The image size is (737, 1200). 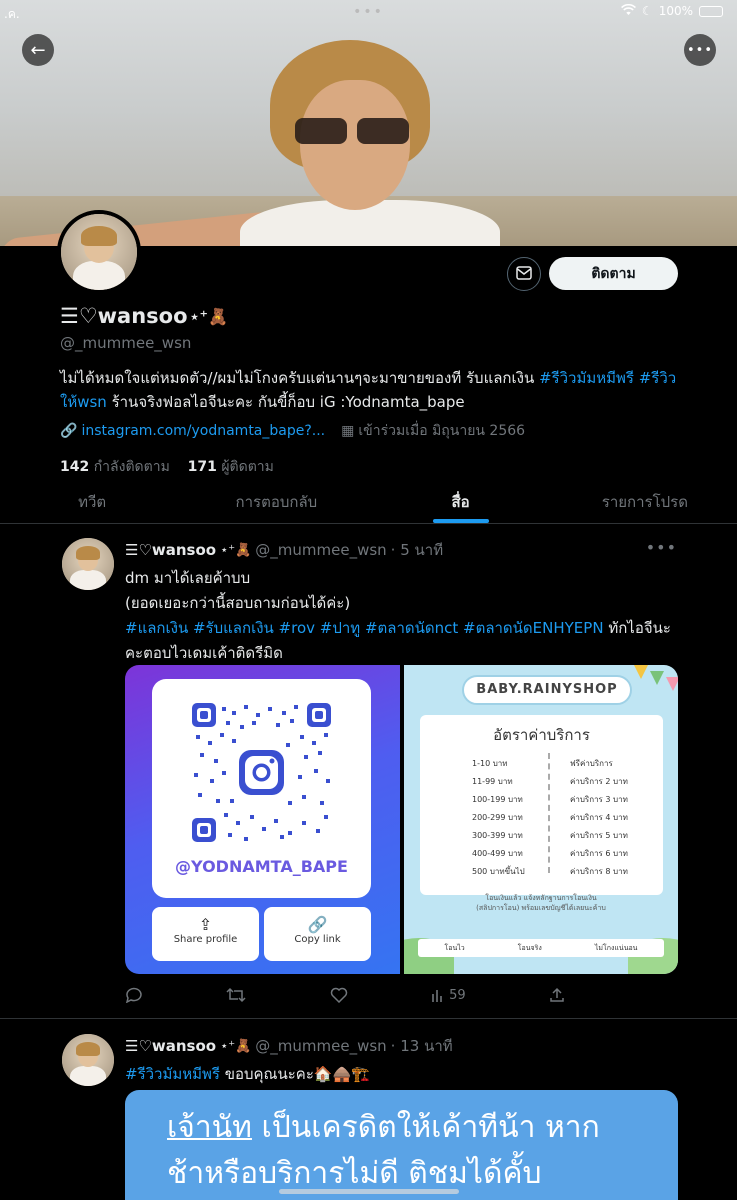 What do you see at coordinates (647, 11) in the screenshot?
I see `moon-icon: ☾` at bounding box center [647, 11].